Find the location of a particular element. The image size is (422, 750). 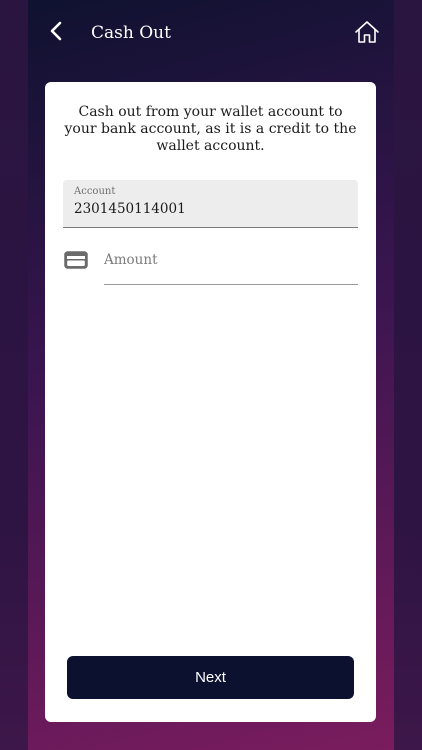

home-button is located at coordinates (367, 34).